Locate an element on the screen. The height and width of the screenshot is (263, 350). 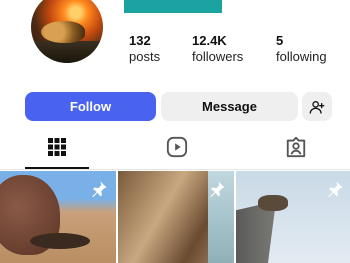
avatar is located at coordinates (67, 31).